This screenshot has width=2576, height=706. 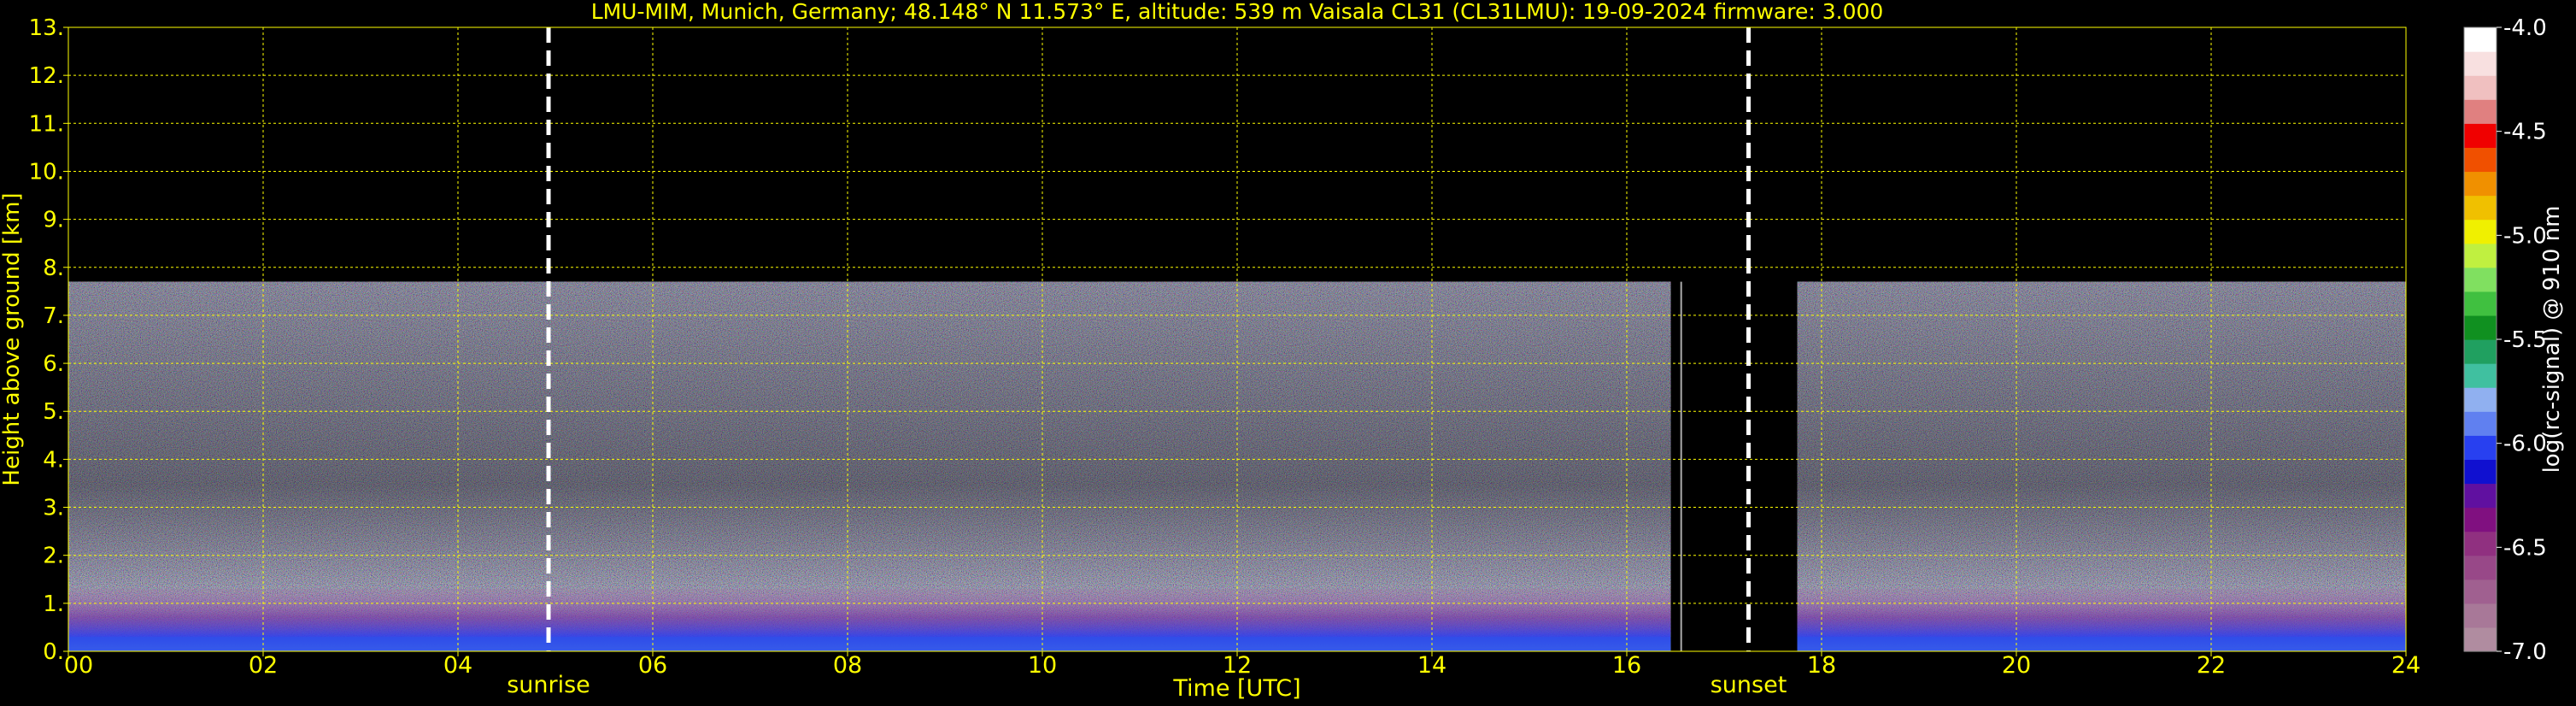 I want to click on sunset-label: sunset, so click(x=1748, y=685).